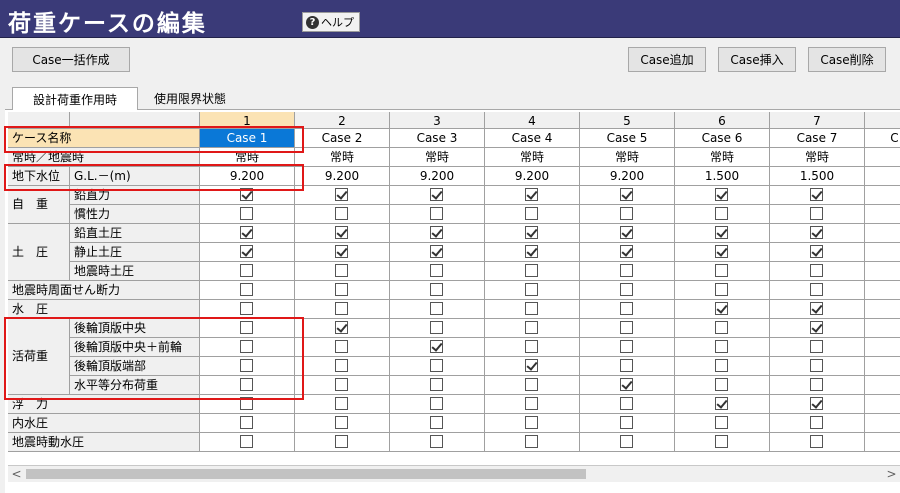 The height and width of the screenshot is (493, 900). Describe the element at coordinates (16, 474) in the screenshot. I see `scroll-left-icon: <` at that location.